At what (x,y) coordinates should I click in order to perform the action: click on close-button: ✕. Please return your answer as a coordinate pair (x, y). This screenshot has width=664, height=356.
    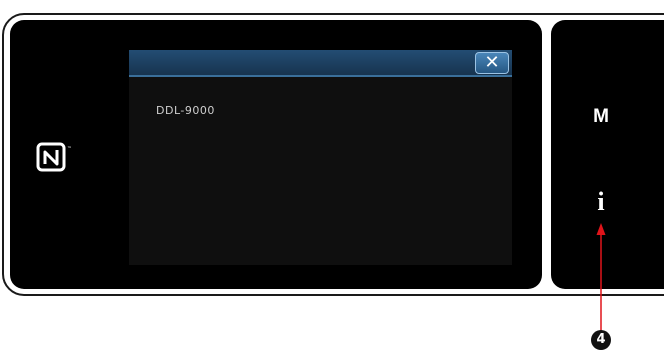
    Looking at the image, I should click on (492, 63).